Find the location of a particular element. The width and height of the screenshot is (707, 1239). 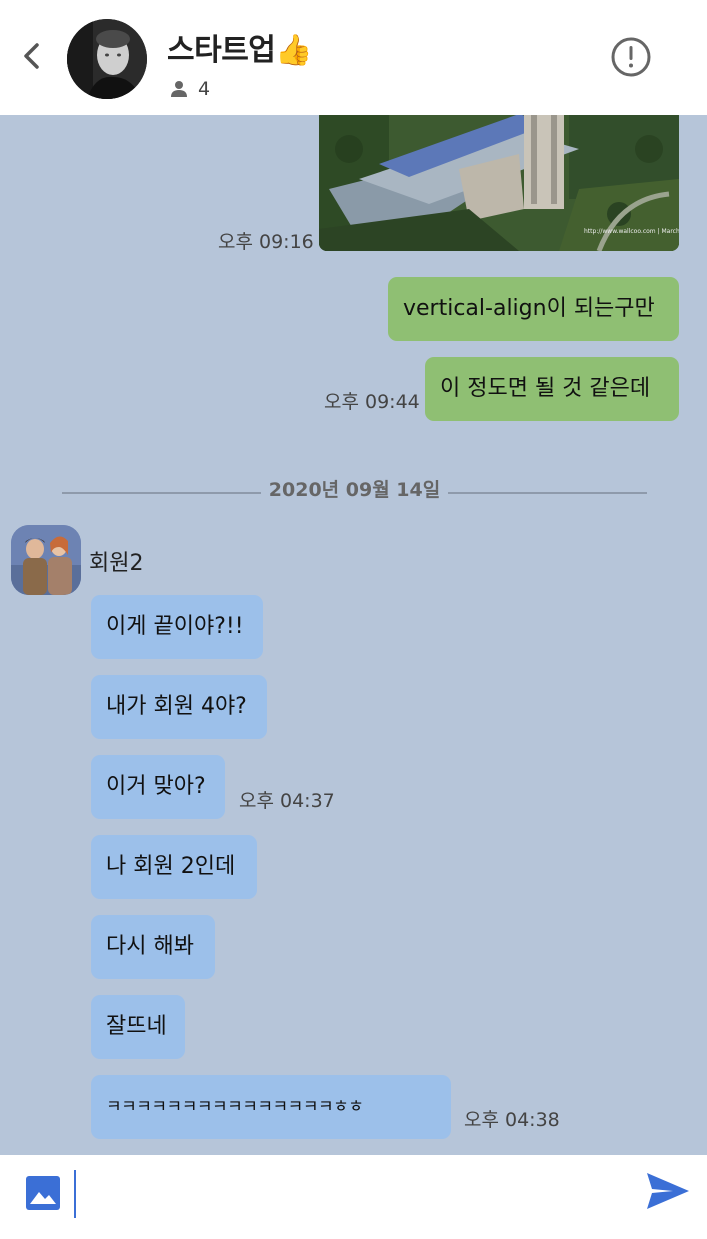

message-time: 오후 09:44 is located at coordinates (372, 402).